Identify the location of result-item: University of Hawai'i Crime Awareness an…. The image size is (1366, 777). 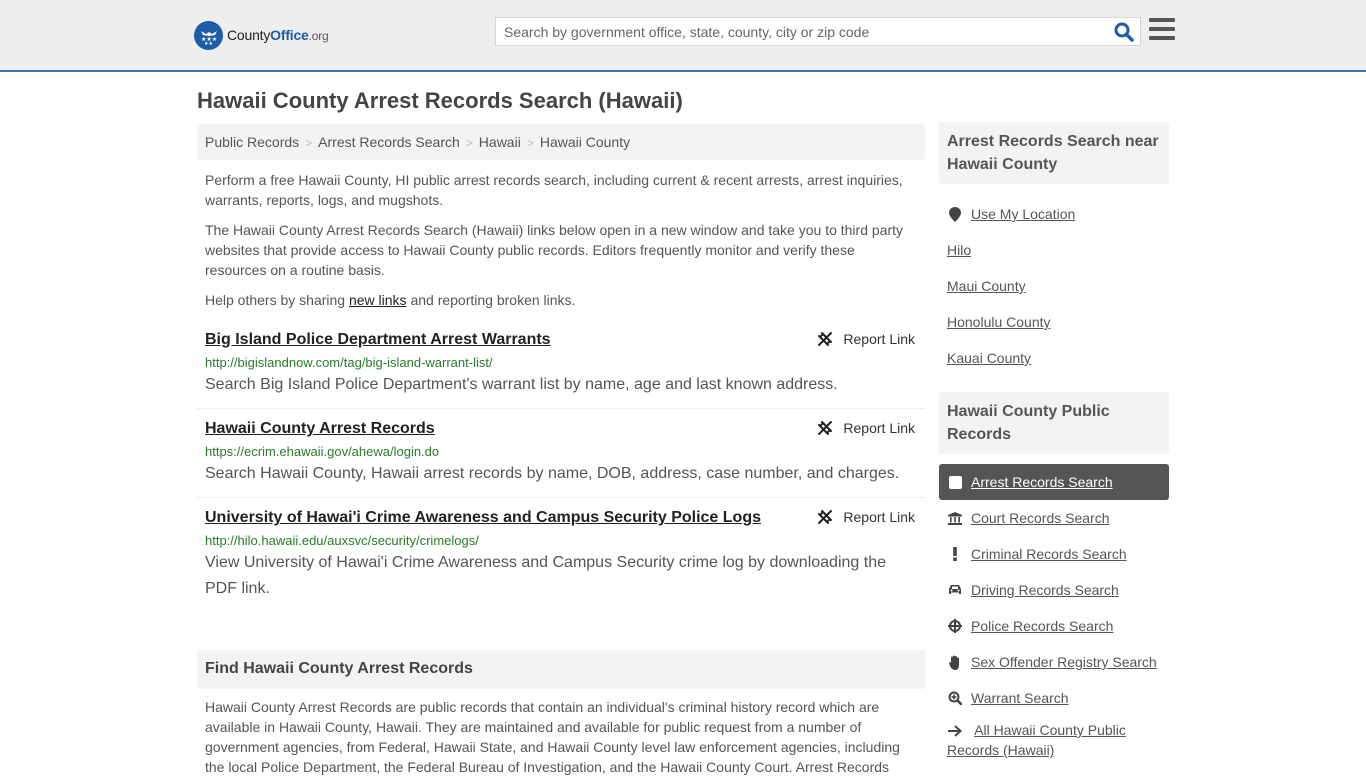
(561, 560).